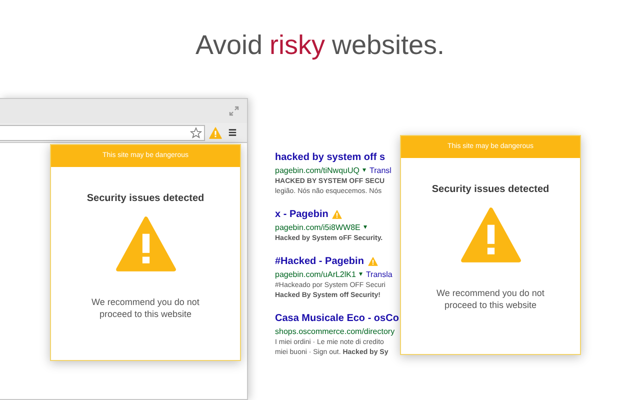 This screenshot has width=640, height=400. Describe the element at coordinates (301, 214) in the screenshot. I see `result-title: x - Pagebin` at that location.